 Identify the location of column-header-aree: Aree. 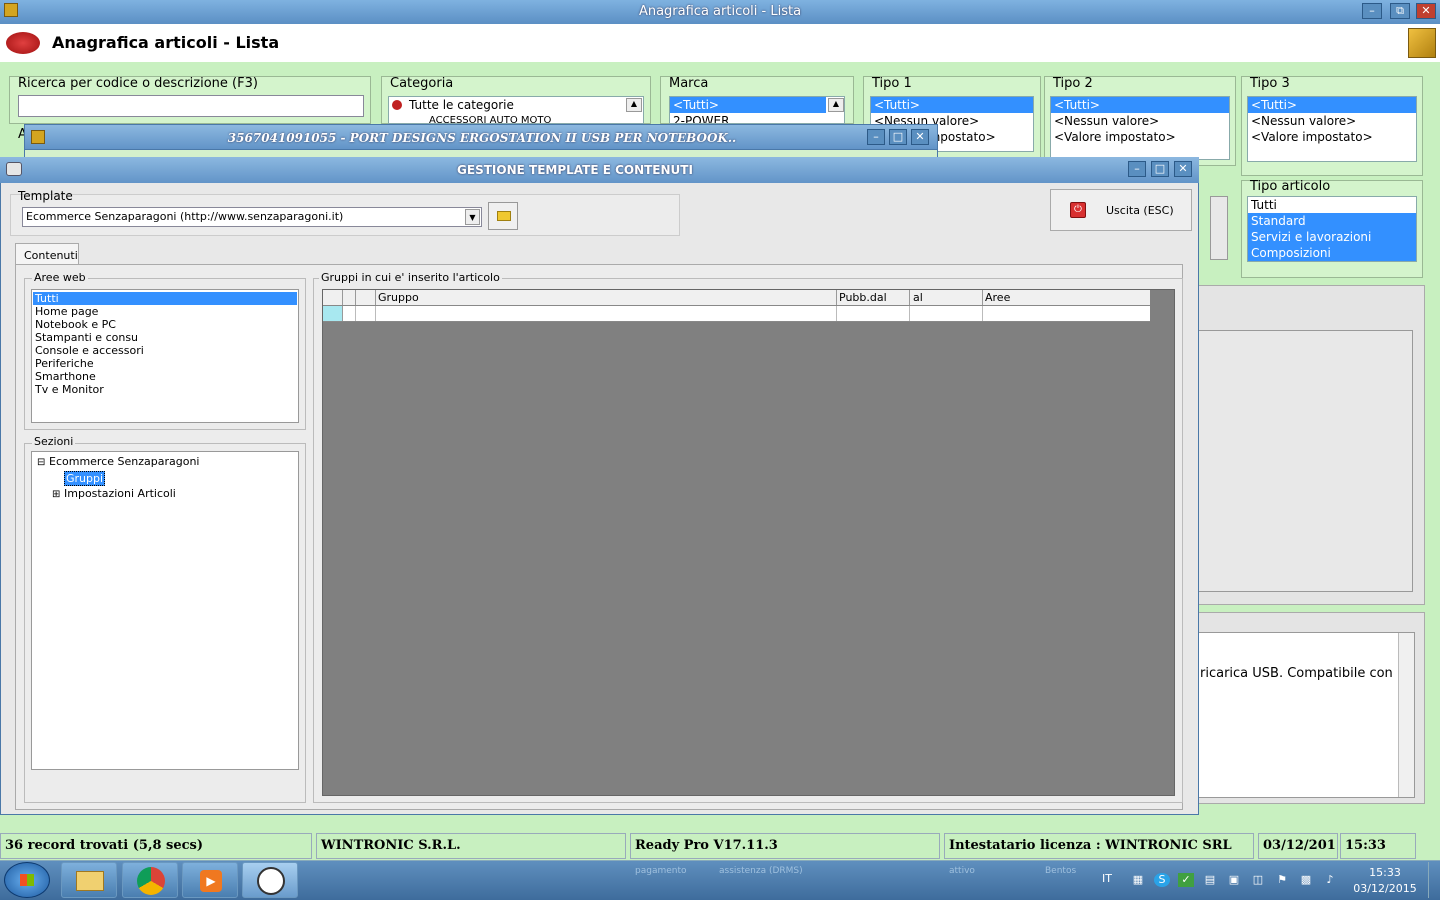
(997, 297).